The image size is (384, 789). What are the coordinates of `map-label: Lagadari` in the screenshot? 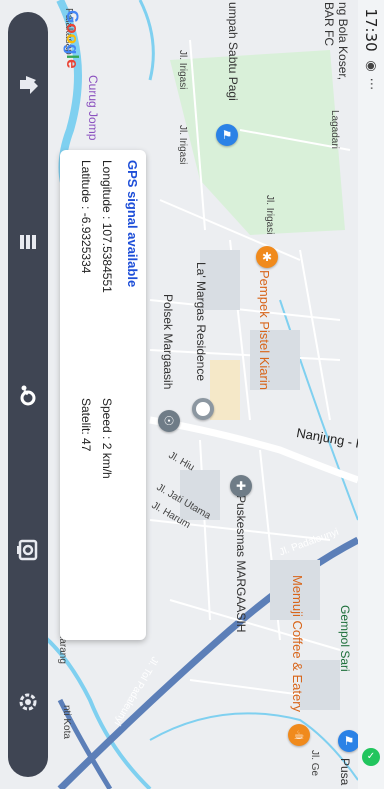 It's located at (334, 129).